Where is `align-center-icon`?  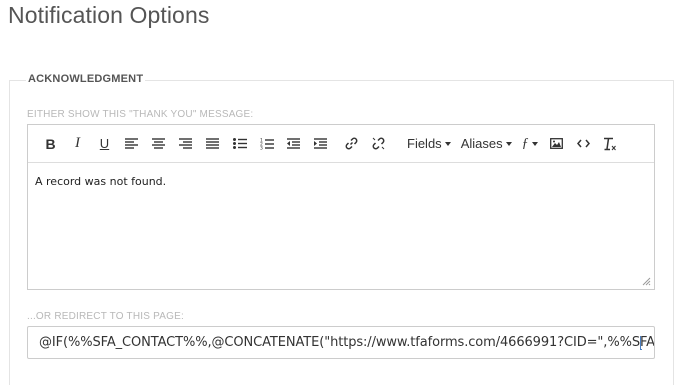 align-center-icon is located at coordinates (158, 143).